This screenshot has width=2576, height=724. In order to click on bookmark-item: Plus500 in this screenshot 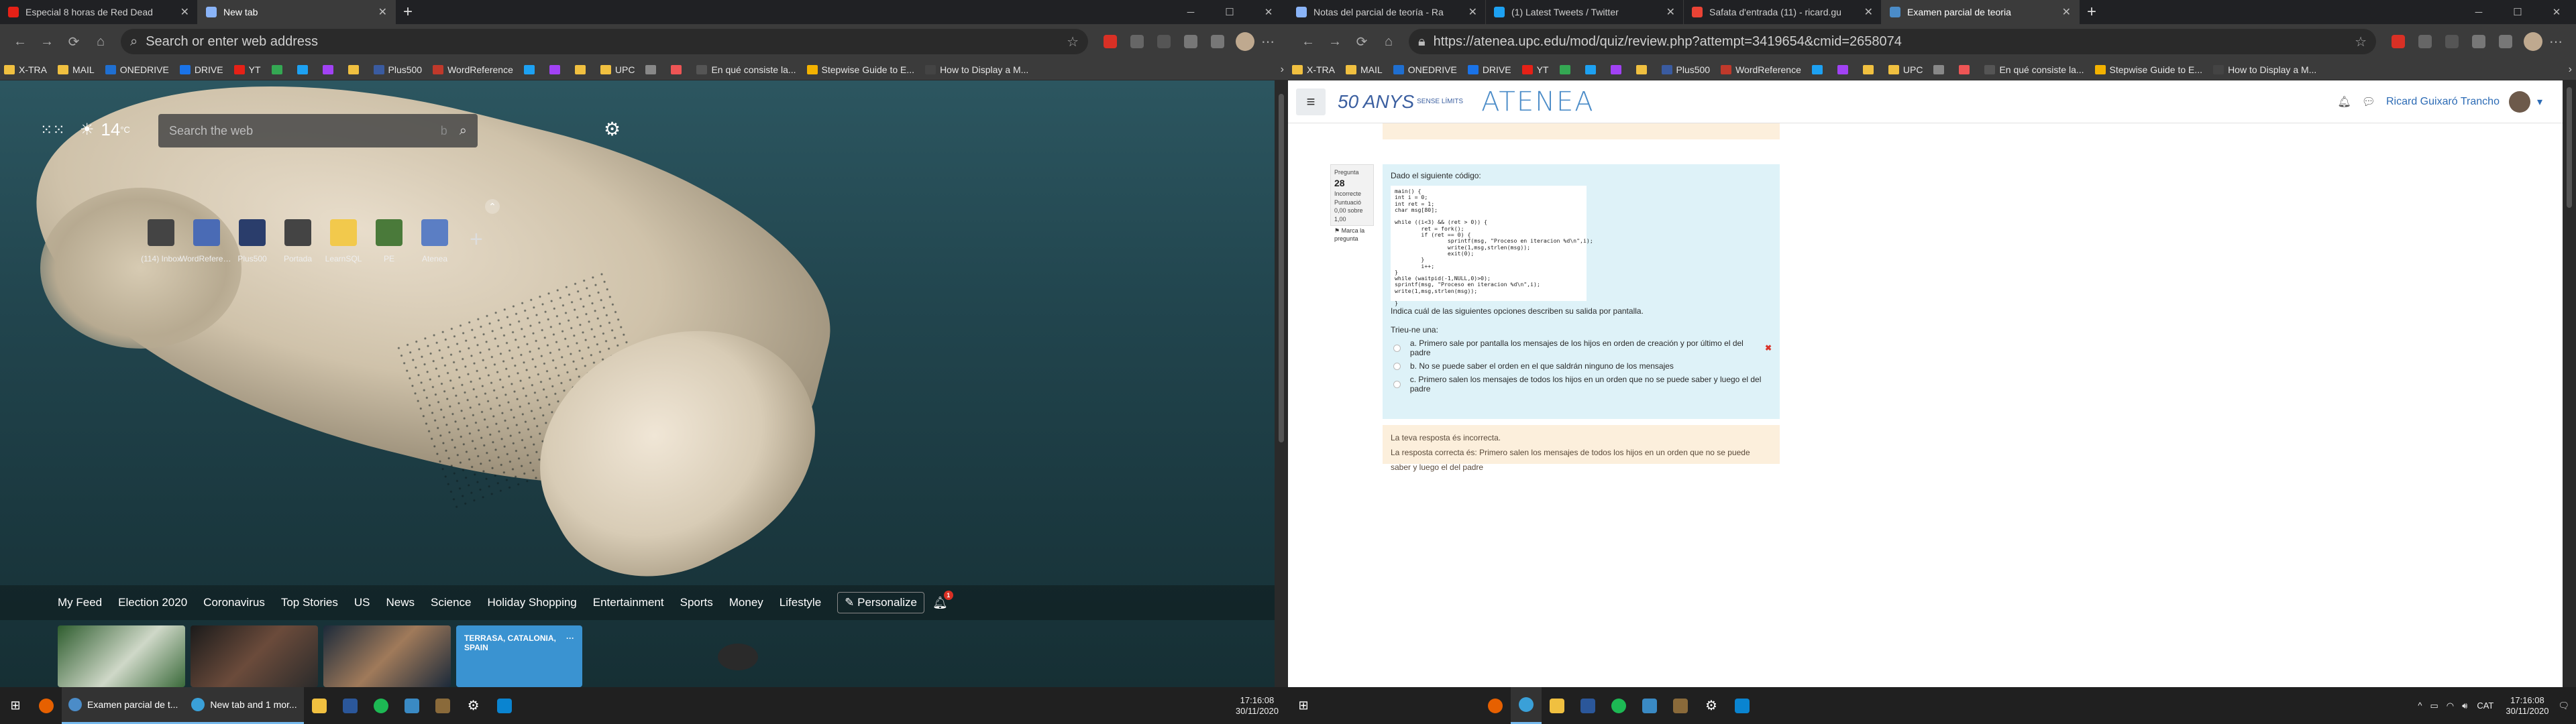, I will do `click(1685, 69)`.